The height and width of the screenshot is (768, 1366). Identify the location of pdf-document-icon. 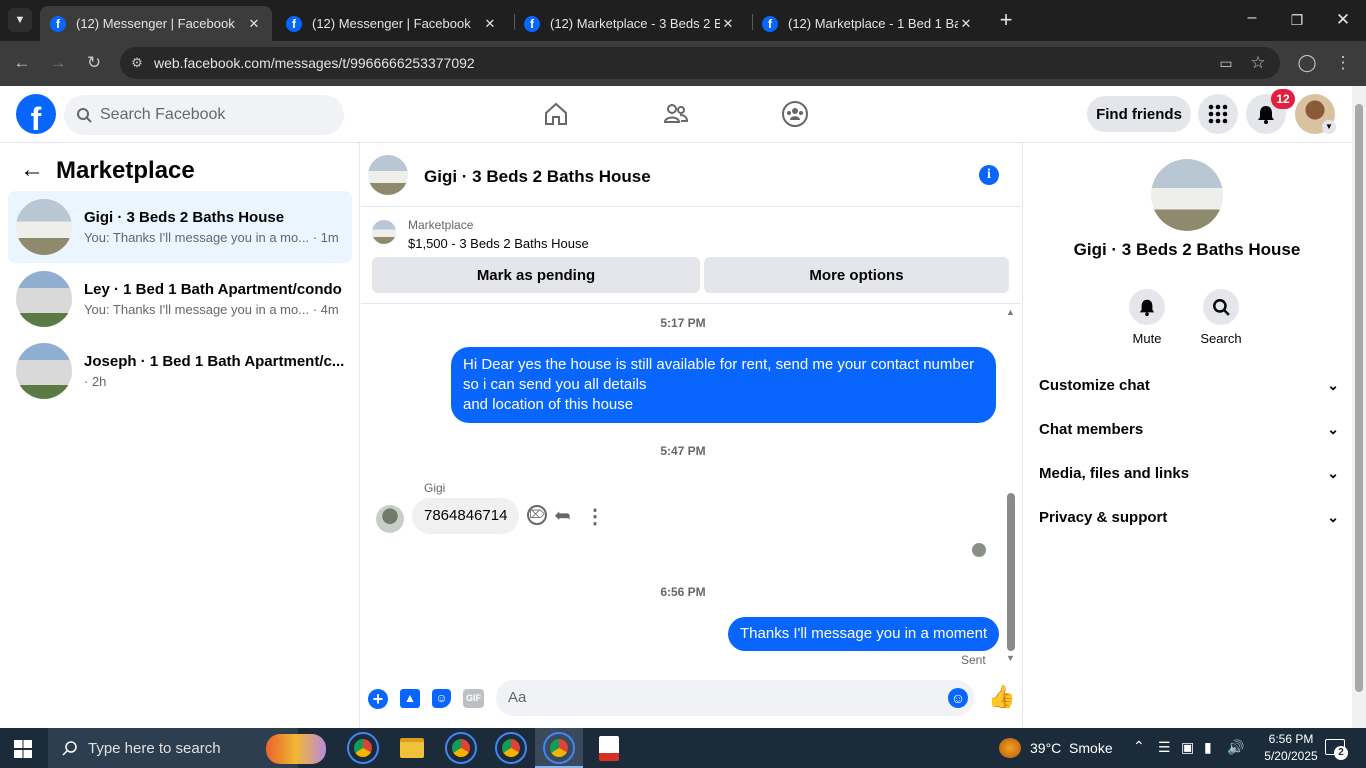
(609, 748).